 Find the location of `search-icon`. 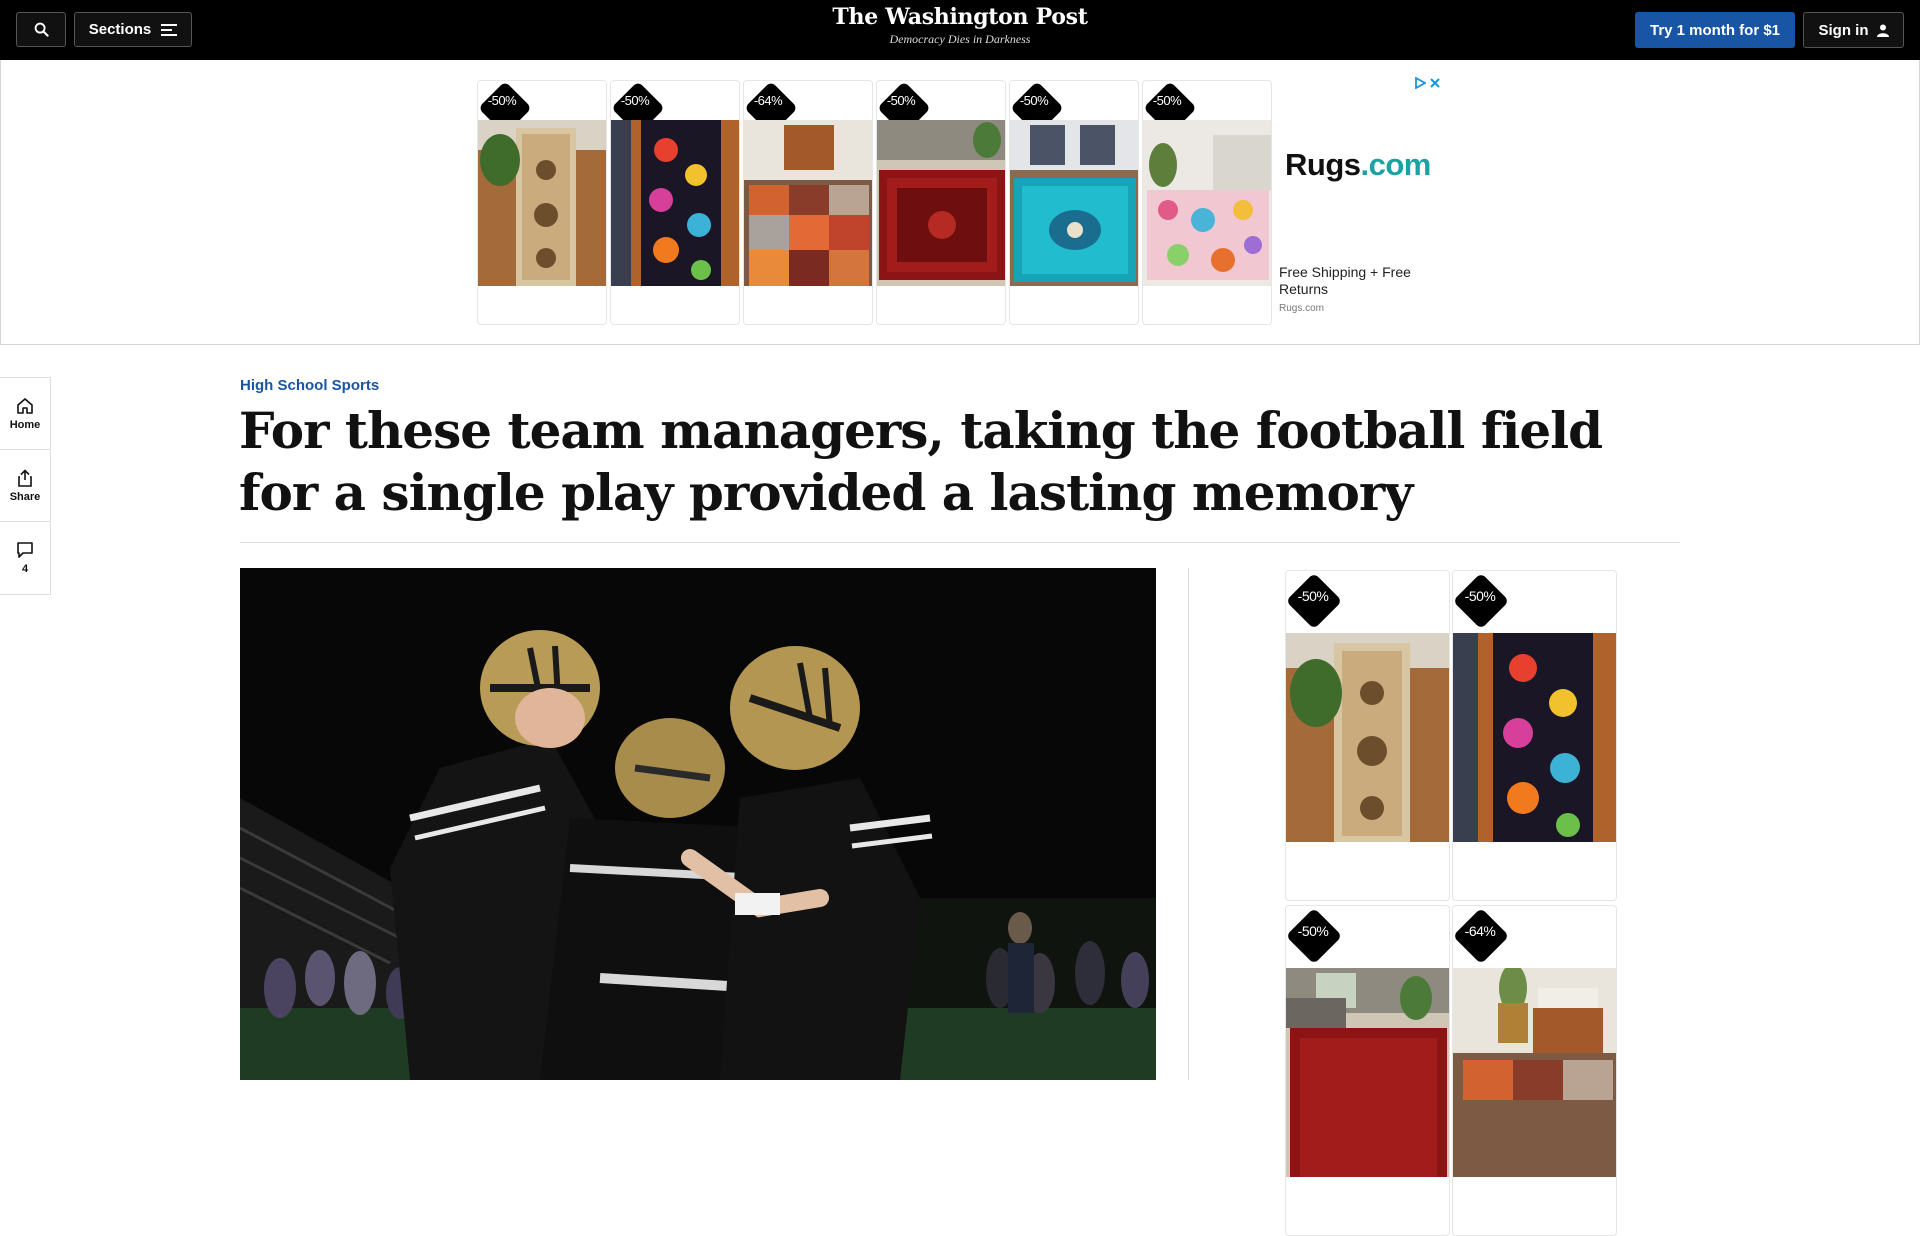

search-icon is located at coordinates (41, 29).